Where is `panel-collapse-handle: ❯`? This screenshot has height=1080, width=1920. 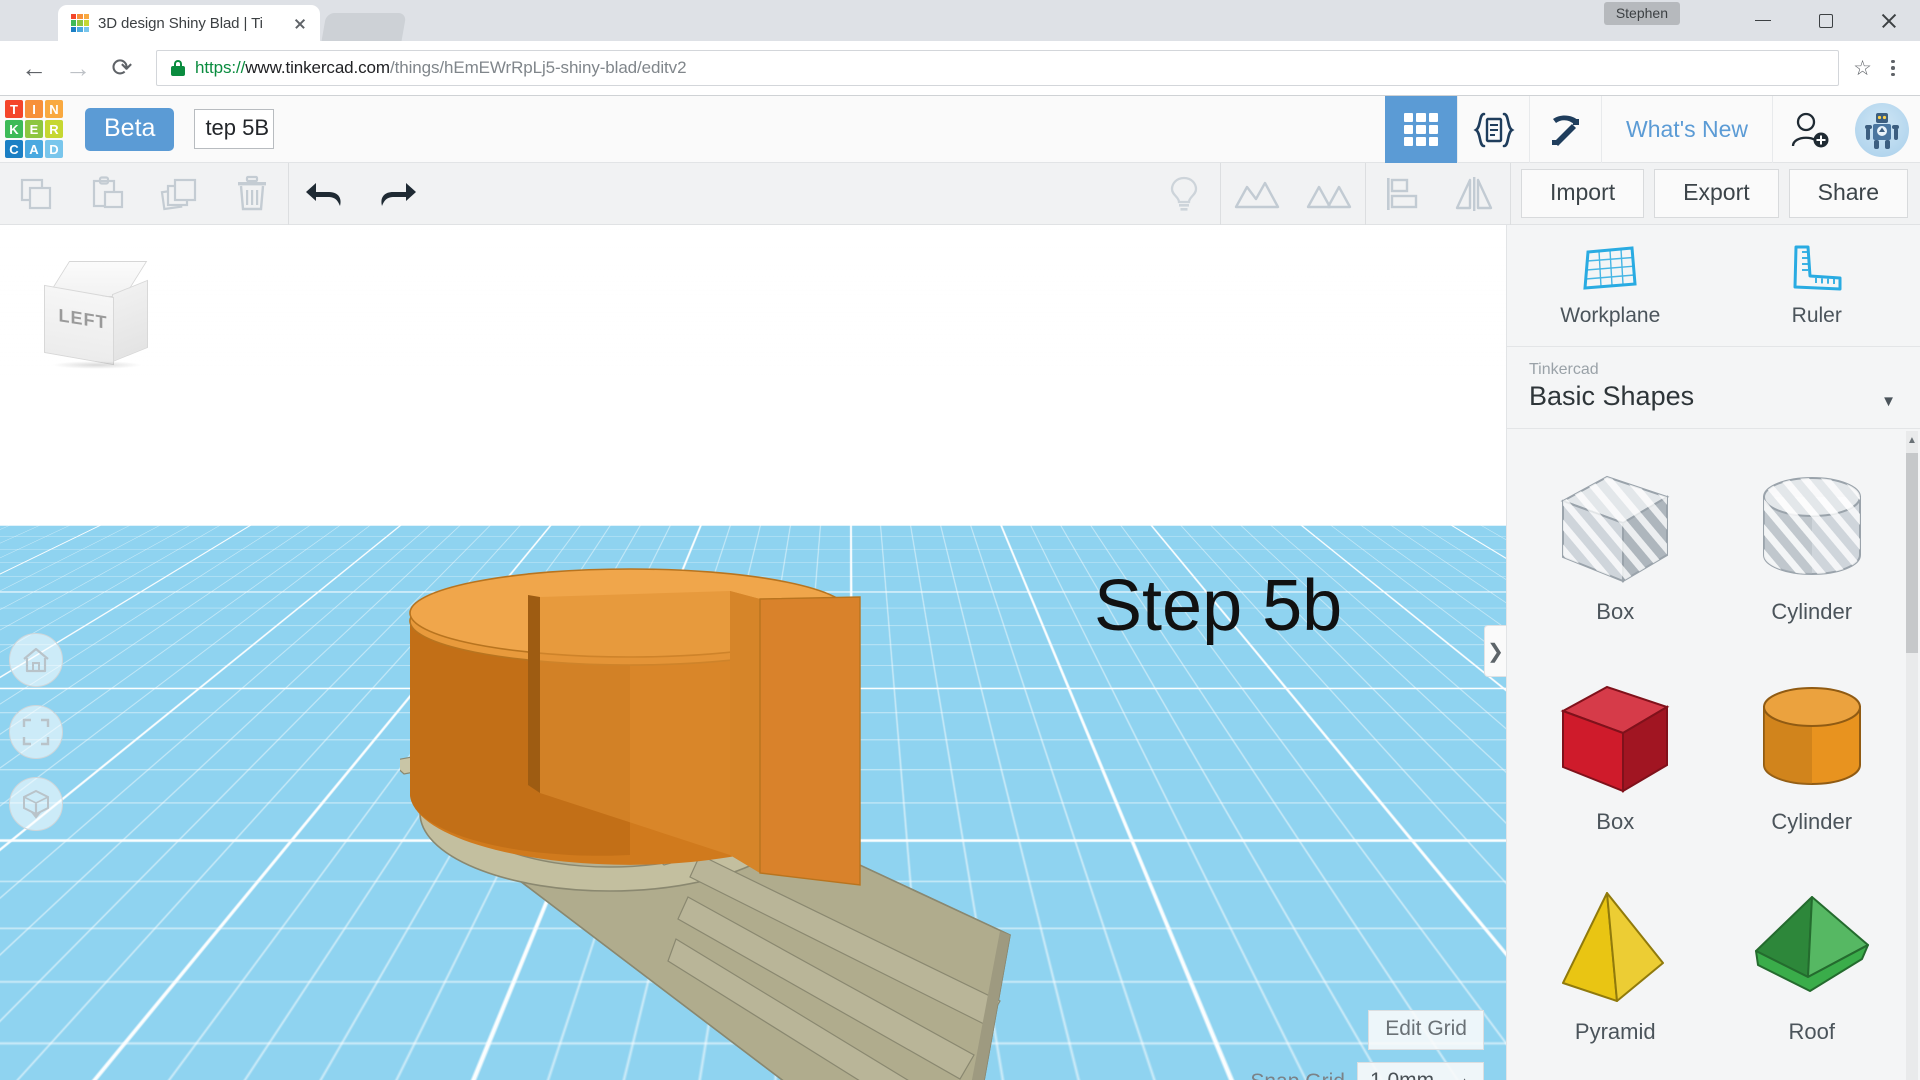
panel-collapse-handle: ❯ is located at coordinates (1495, 651).